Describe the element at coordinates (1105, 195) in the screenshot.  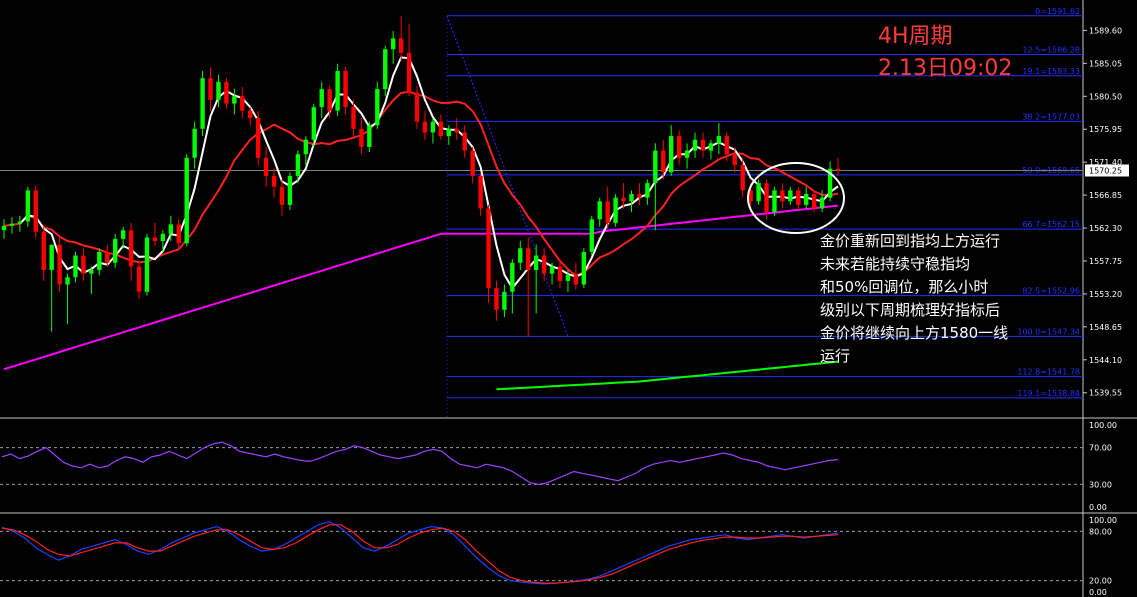
I see `price-tick-label: 1566.85` at that location.